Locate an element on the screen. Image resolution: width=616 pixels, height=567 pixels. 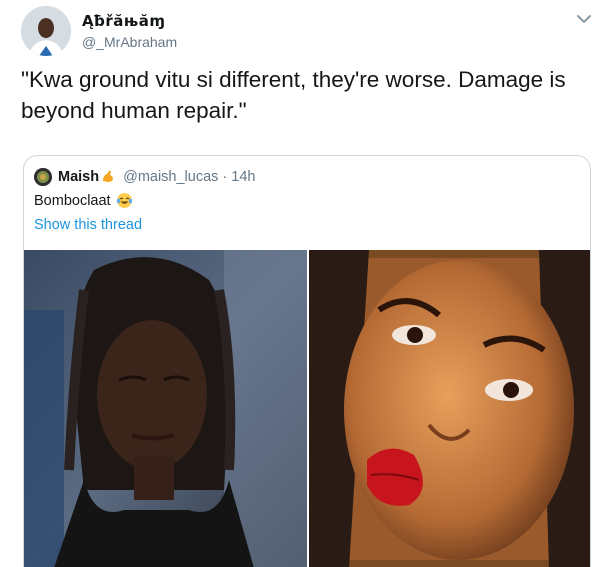
quoted-author-handle: @maish_lucas is located at coordinates (170, 177).